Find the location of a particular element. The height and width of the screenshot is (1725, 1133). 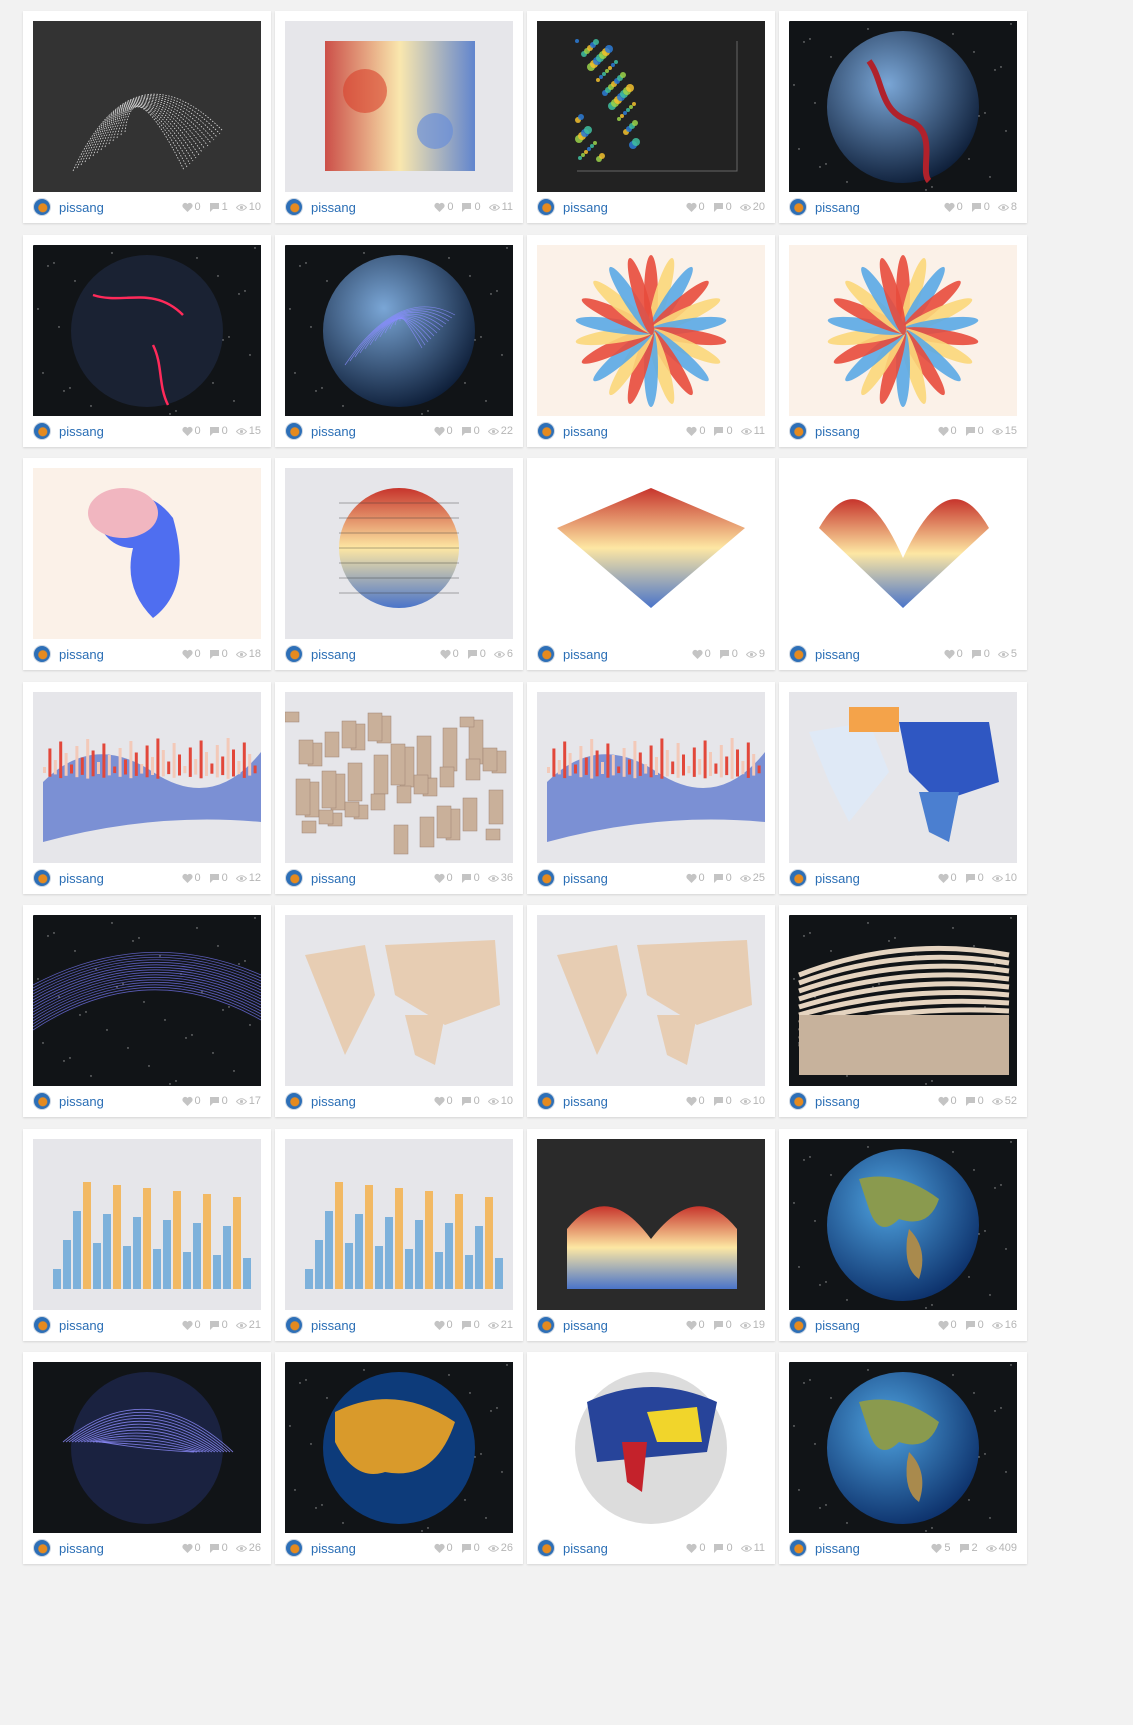

chart-card: pissang 0 1 10 is located at coordinates (147, 117).